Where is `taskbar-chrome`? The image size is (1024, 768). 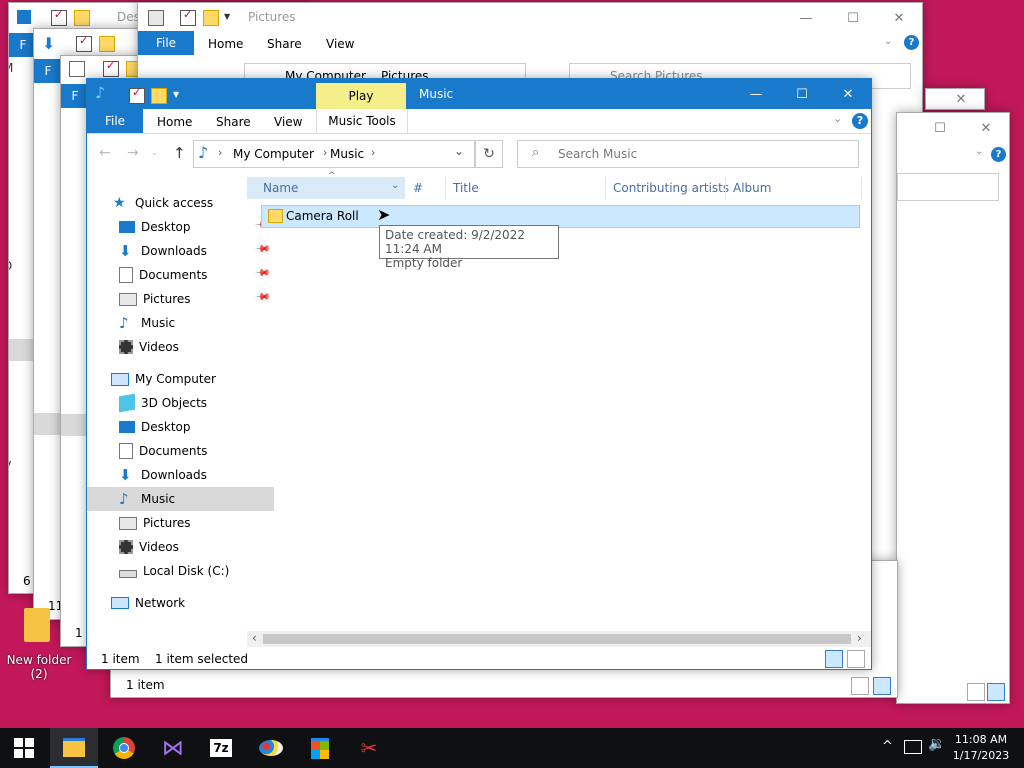
taskbar-chrome is located at coordinates (124, 748).